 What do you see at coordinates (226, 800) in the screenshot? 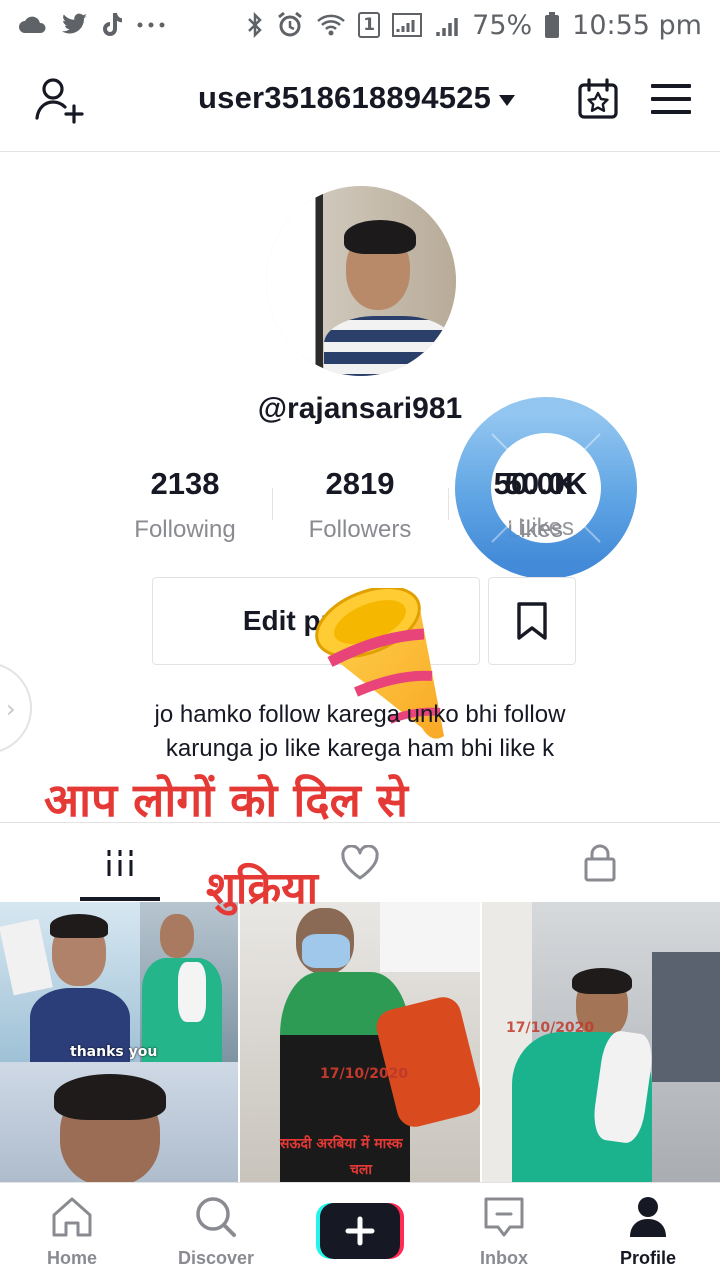
I see `overlay-text-line-1: आप लोगों को दिल से` at bounding box center [226, 800].